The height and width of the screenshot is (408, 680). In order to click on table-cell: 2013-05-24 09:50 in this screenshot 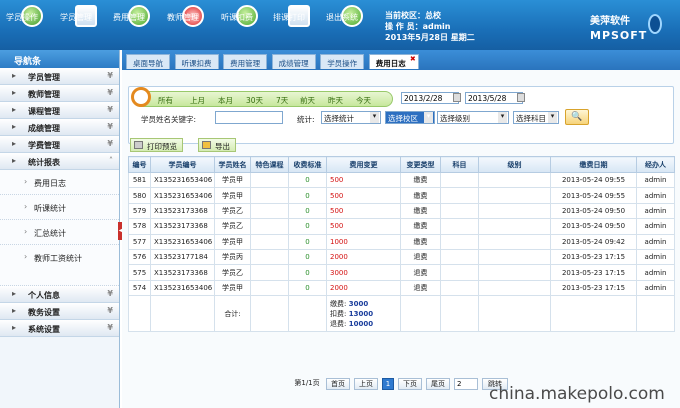, I will do `click(593, 211)`.